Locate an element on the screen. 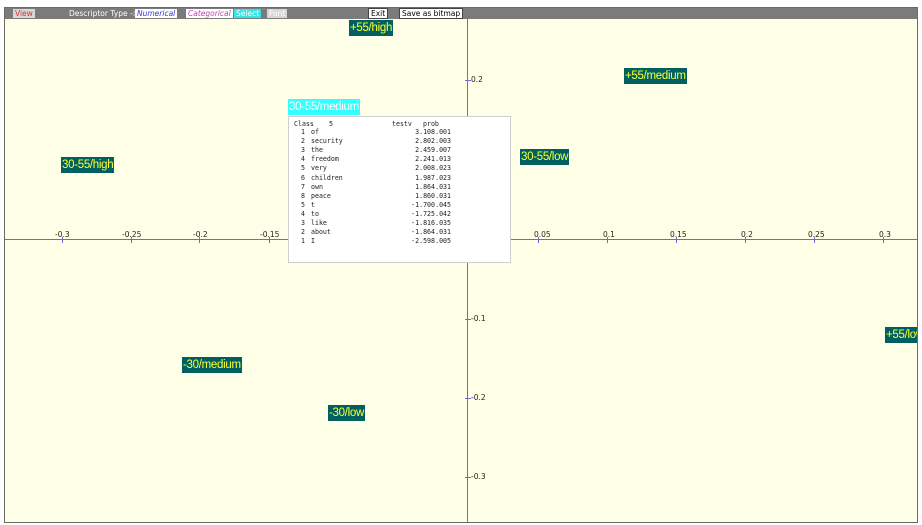 This screenshot has width=922, height=525. popup-row-word: own is located at coordinates (317, 186).